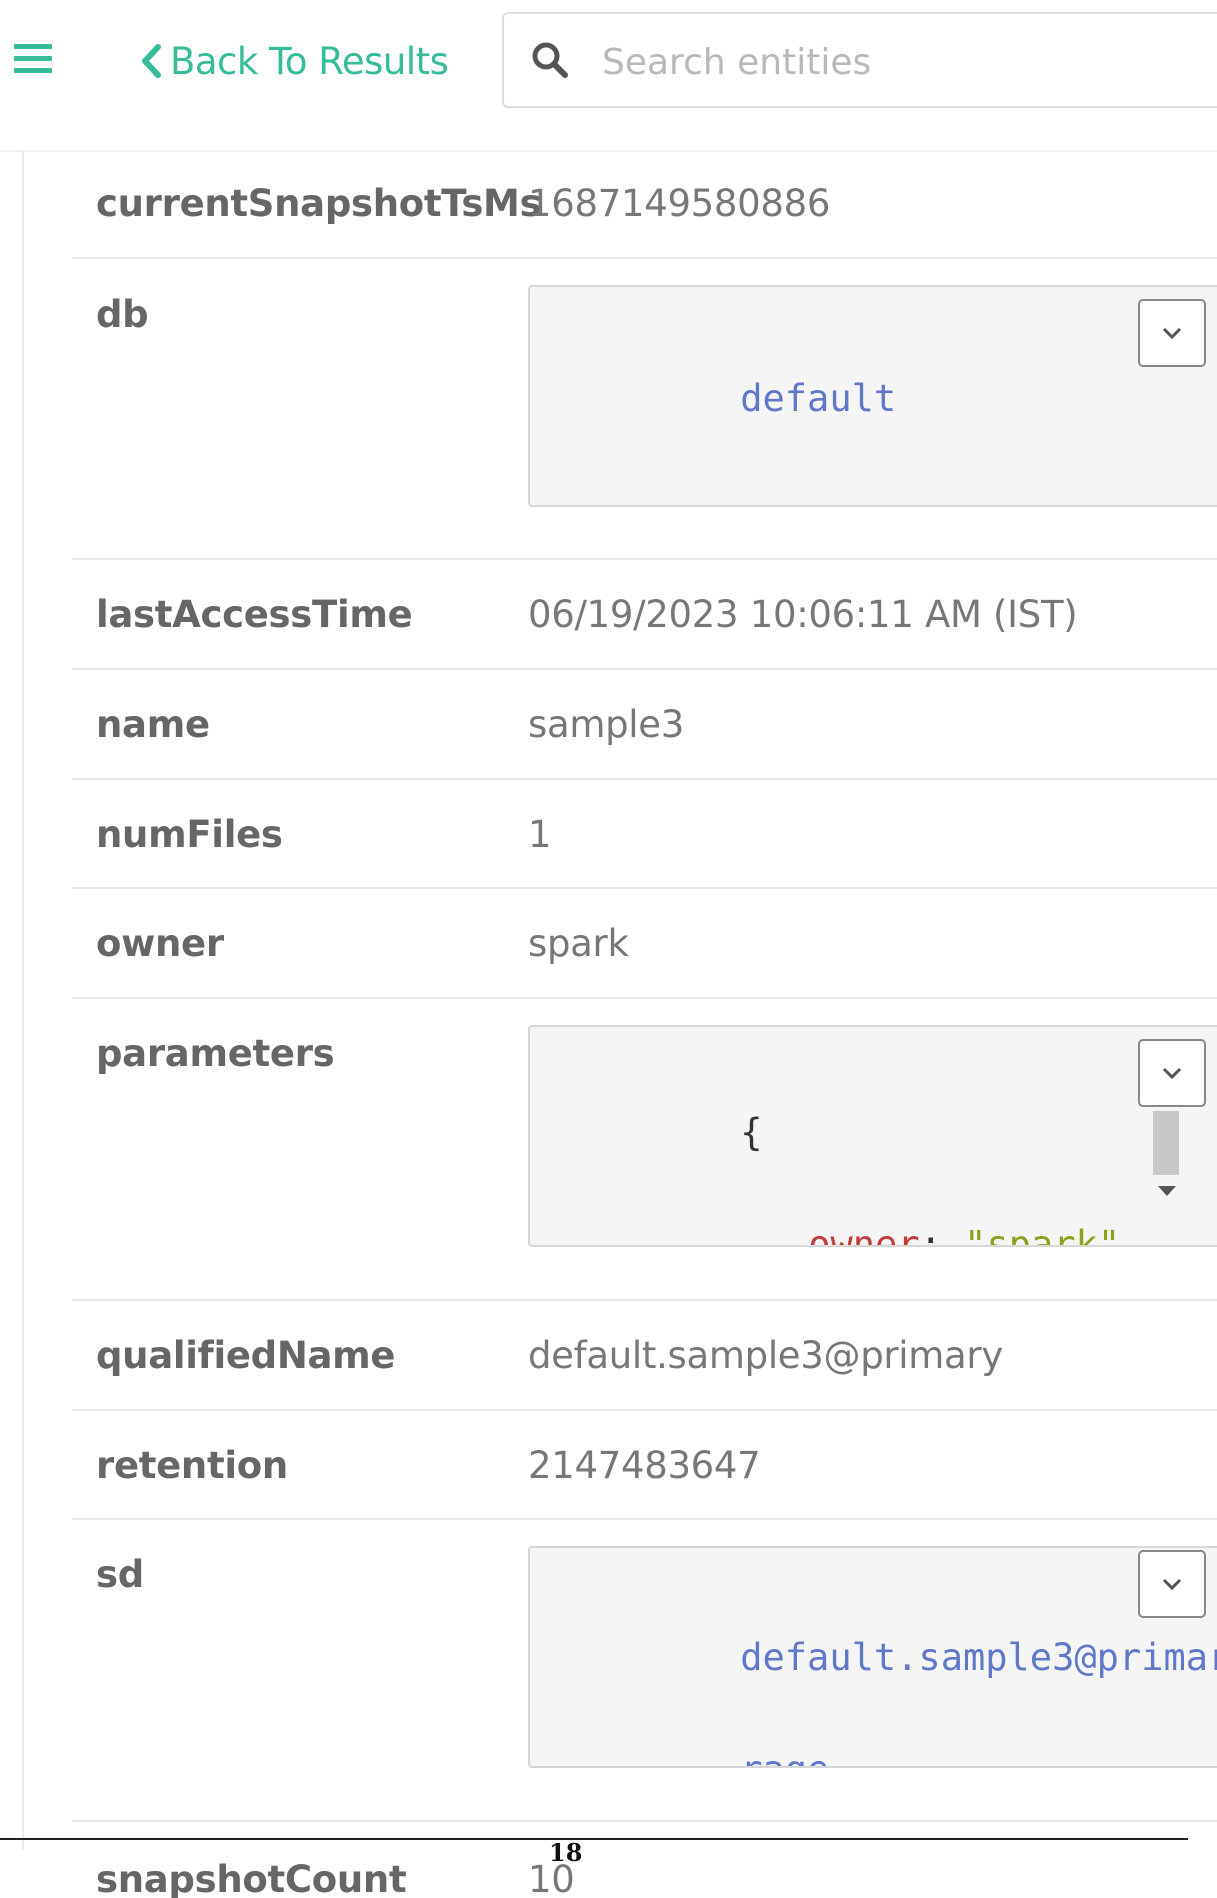 The height and width of the screenshot is (1898, 1217). I want to click on property-key: parameters, so click(215, 1053).